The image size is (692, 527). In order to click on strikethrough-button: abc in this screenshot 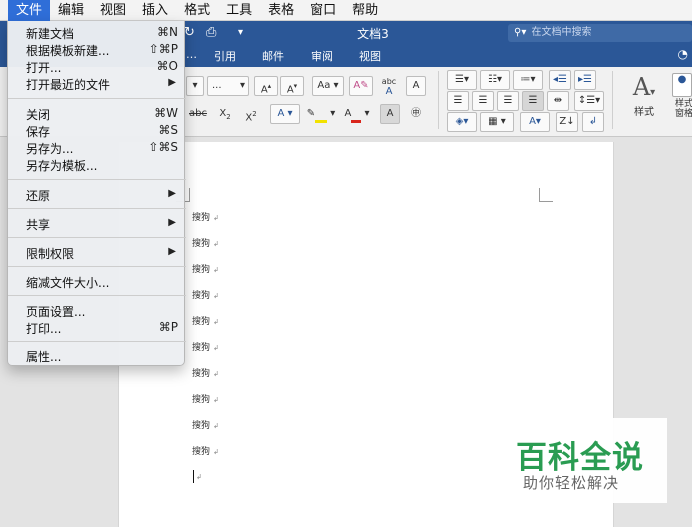, I will do `click(198, 114)`.